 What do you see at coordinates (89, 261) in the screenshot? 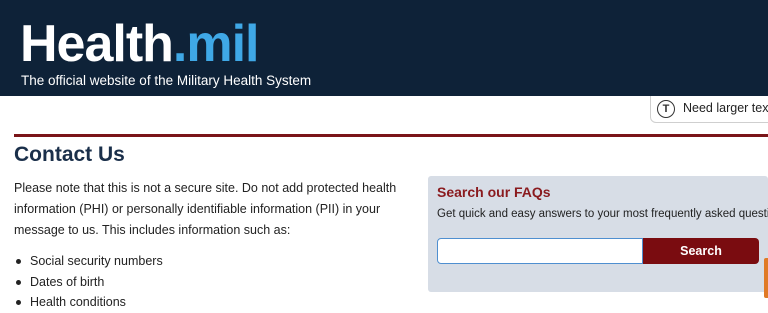
I see `list-item: Social security numbers` at bounding box center [89, 261].